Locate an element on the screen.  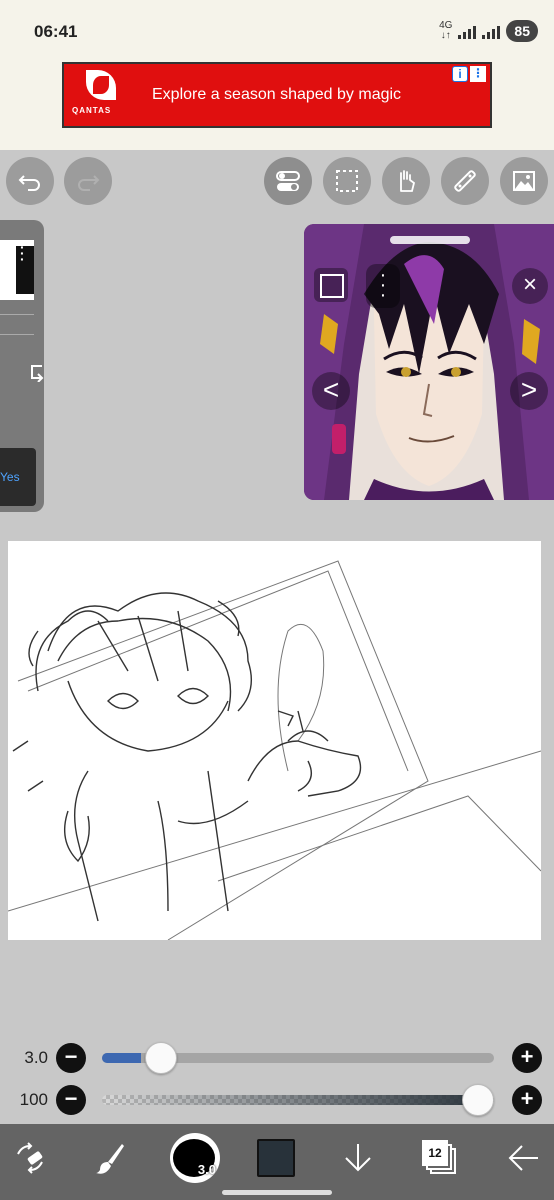
toggle-button is located at coordinates (288, 181).